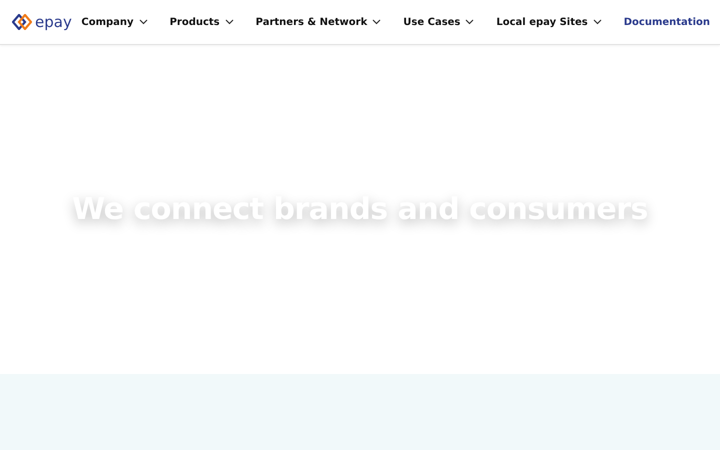 This screenshot has width=720, height=450. I want to click on epay-logo: epay, so click(42, 22).